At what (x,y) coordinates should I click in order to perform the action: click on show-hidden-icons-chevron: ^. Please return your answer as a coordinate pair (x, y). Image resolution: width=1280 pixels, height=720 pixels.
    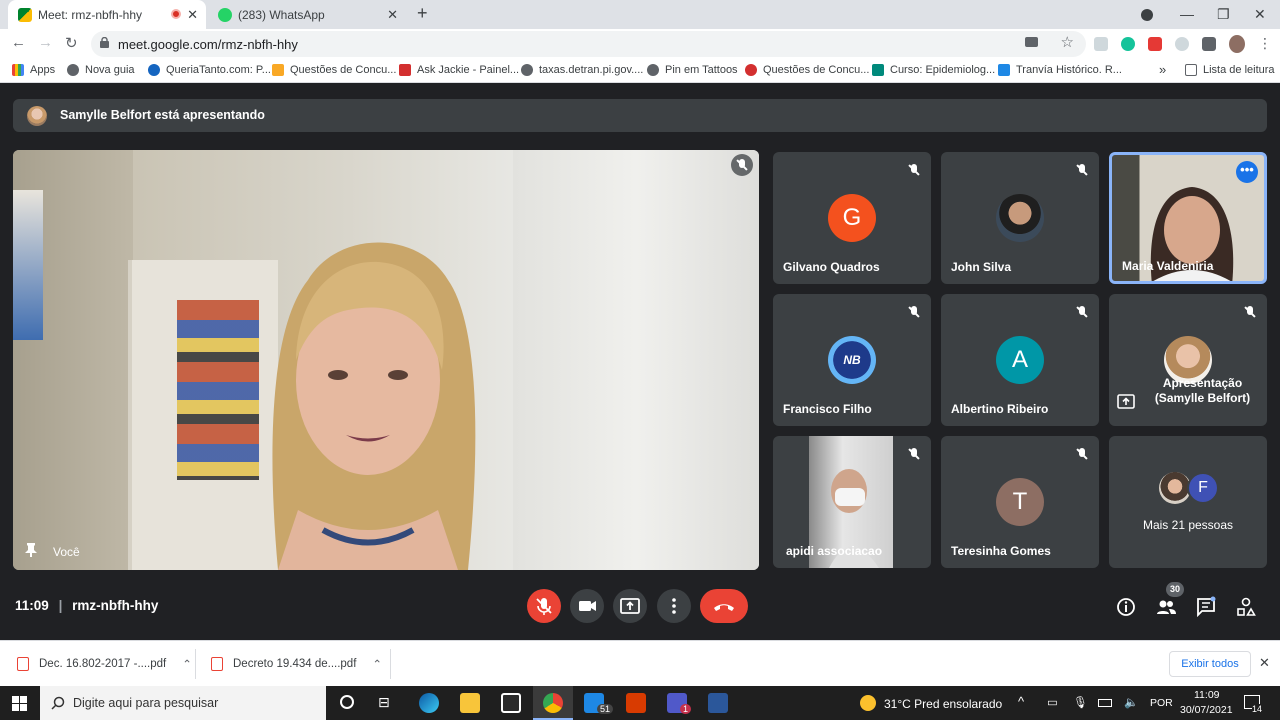
    Looking at the image, I should click on (1021, 701).